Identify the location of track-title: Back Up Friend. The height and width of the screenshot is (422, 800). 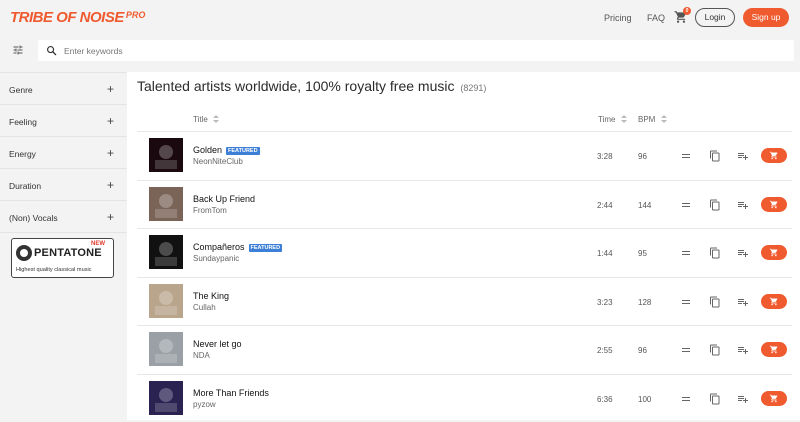
(224, 199).